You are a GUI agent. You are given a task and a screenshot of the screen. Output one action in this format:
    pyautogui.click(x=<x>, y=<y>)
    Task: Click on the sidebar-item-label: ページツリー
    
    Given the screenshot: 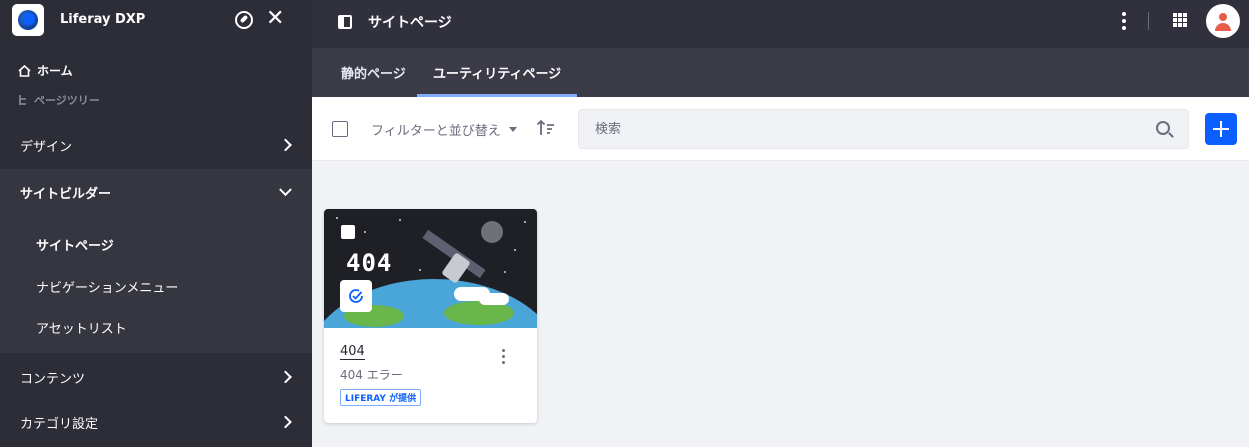 What is the action you would take?
    pyautogui.click(x=67, y=100)
    